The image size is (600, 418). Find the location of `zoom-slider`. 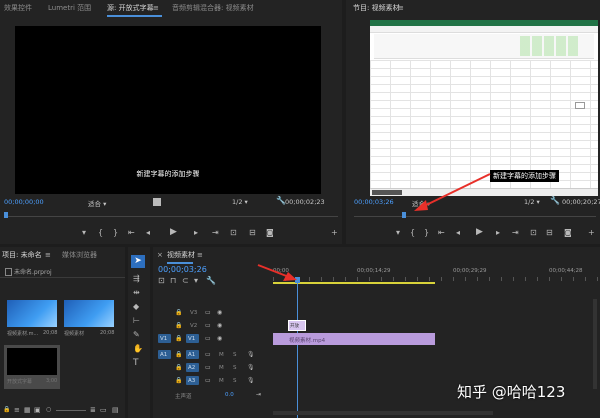

zoom-slider is located at coordinates (71, 410).